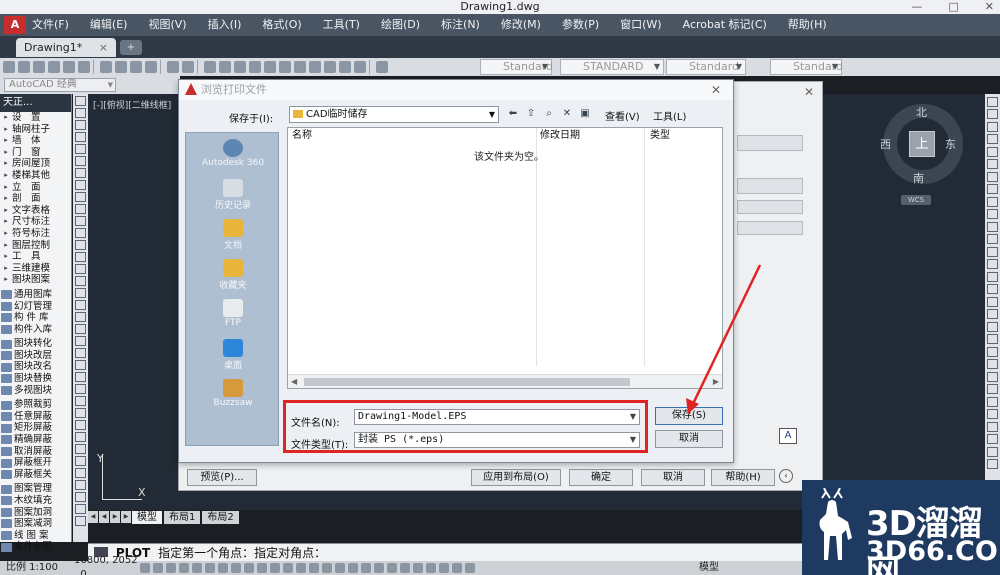  What do you see at coordinates (885, 144) in the screenshot?
I see `compass-west: 西` at bounding box center [885, 144].